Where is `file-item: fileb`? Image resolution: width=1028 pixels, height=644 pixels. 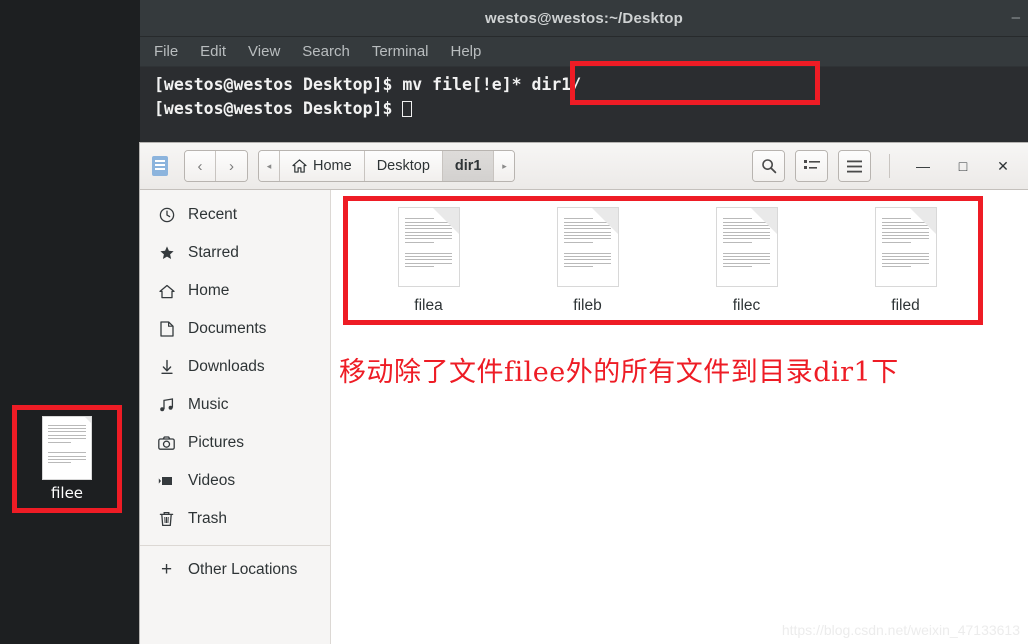 file-item: fileb is located at coordinates (587, 261).